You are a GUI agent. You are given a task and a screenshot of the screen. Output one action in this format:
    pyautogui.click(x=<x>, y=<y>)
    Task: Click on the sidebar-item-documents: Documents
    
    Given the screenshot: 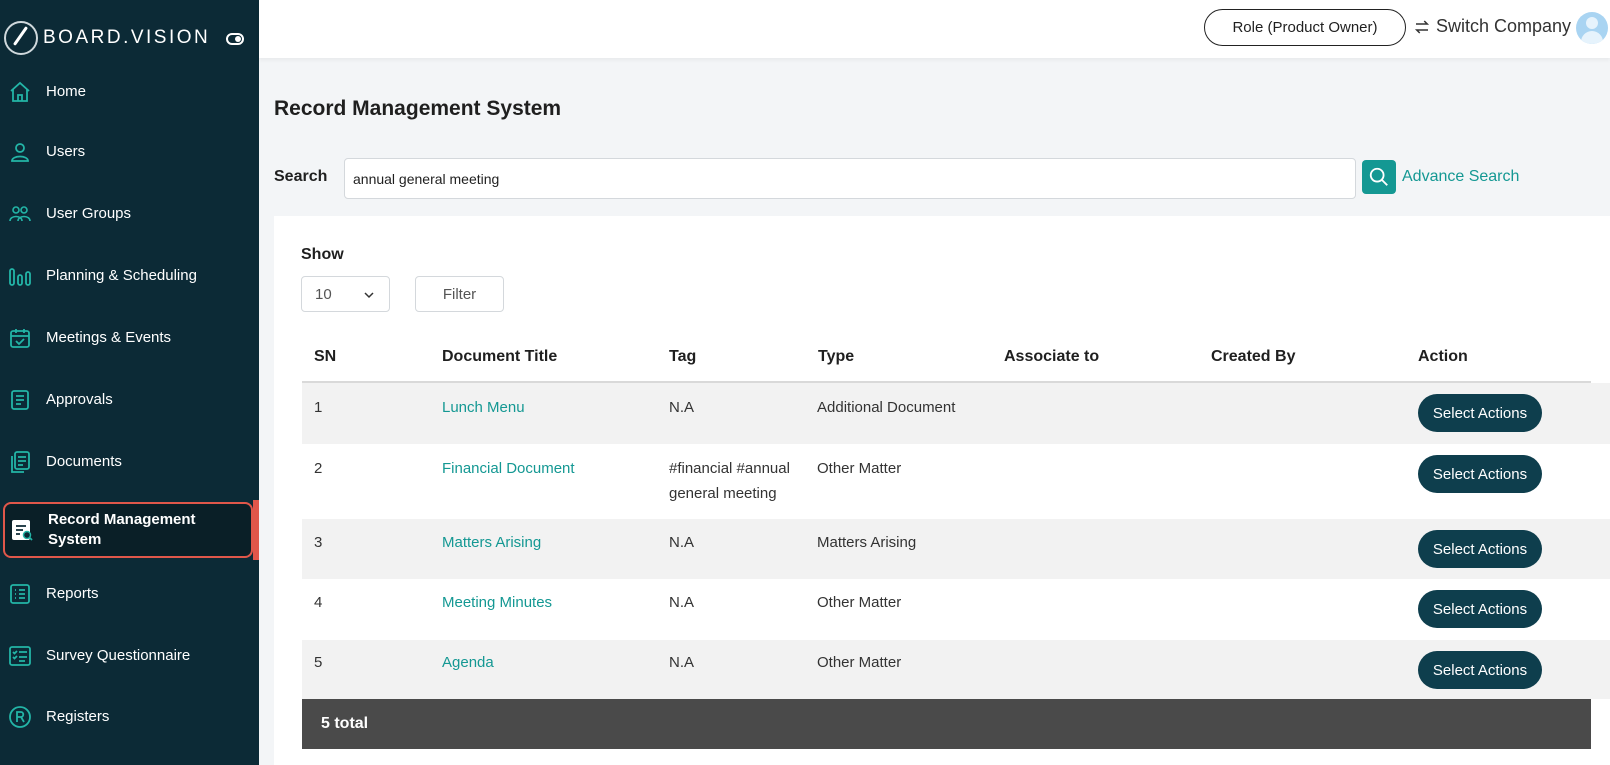 What is the action you would take?
    pyautogui.click(x=129, y=462)
    